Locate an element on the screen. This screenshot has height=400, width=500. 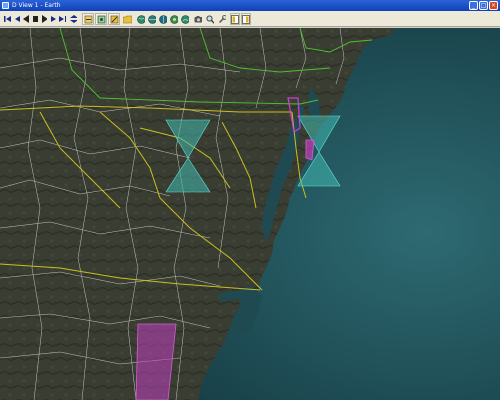
camera-button is located at coordinates (198, 19).